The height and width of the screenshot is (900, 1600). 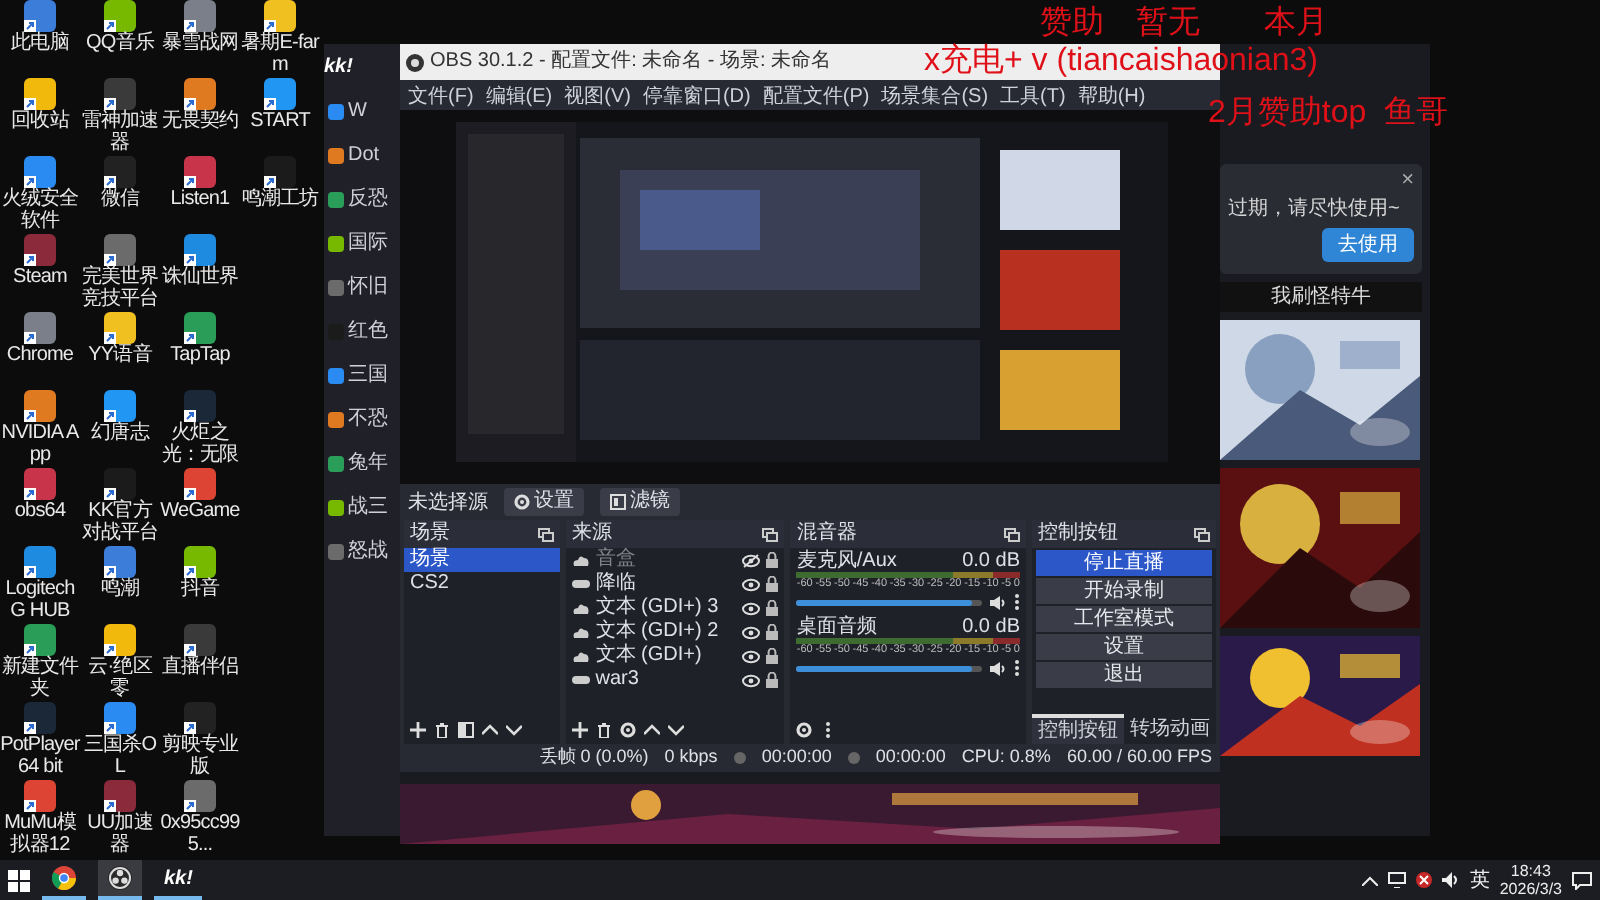 I want to click on notification-icon, so click(x=1582, y=880).